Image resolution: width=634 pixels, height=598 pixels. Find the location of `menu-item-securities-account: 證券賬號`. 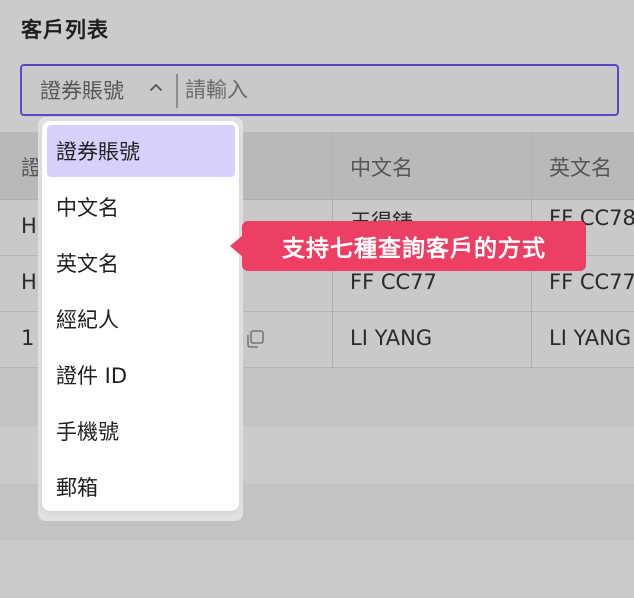

menu-item-securities-account: 證券賬號 is located at coordinates (141, 151).